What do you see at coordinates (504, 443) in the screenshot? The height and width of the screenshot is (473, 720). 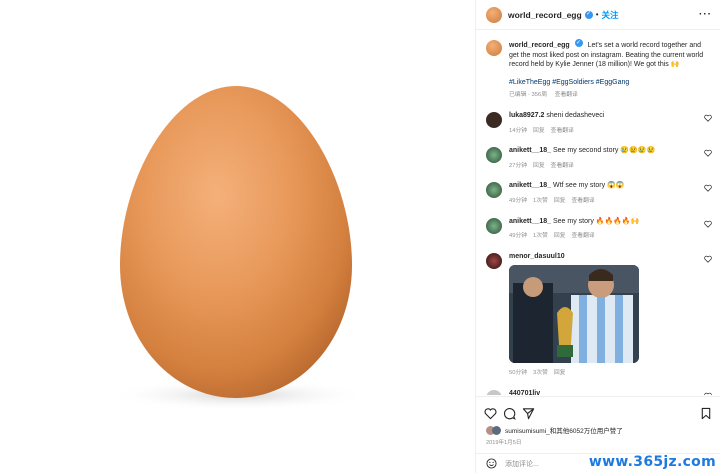 I see `post-date: 2019年1月5日` at bounding box center [504, 443].